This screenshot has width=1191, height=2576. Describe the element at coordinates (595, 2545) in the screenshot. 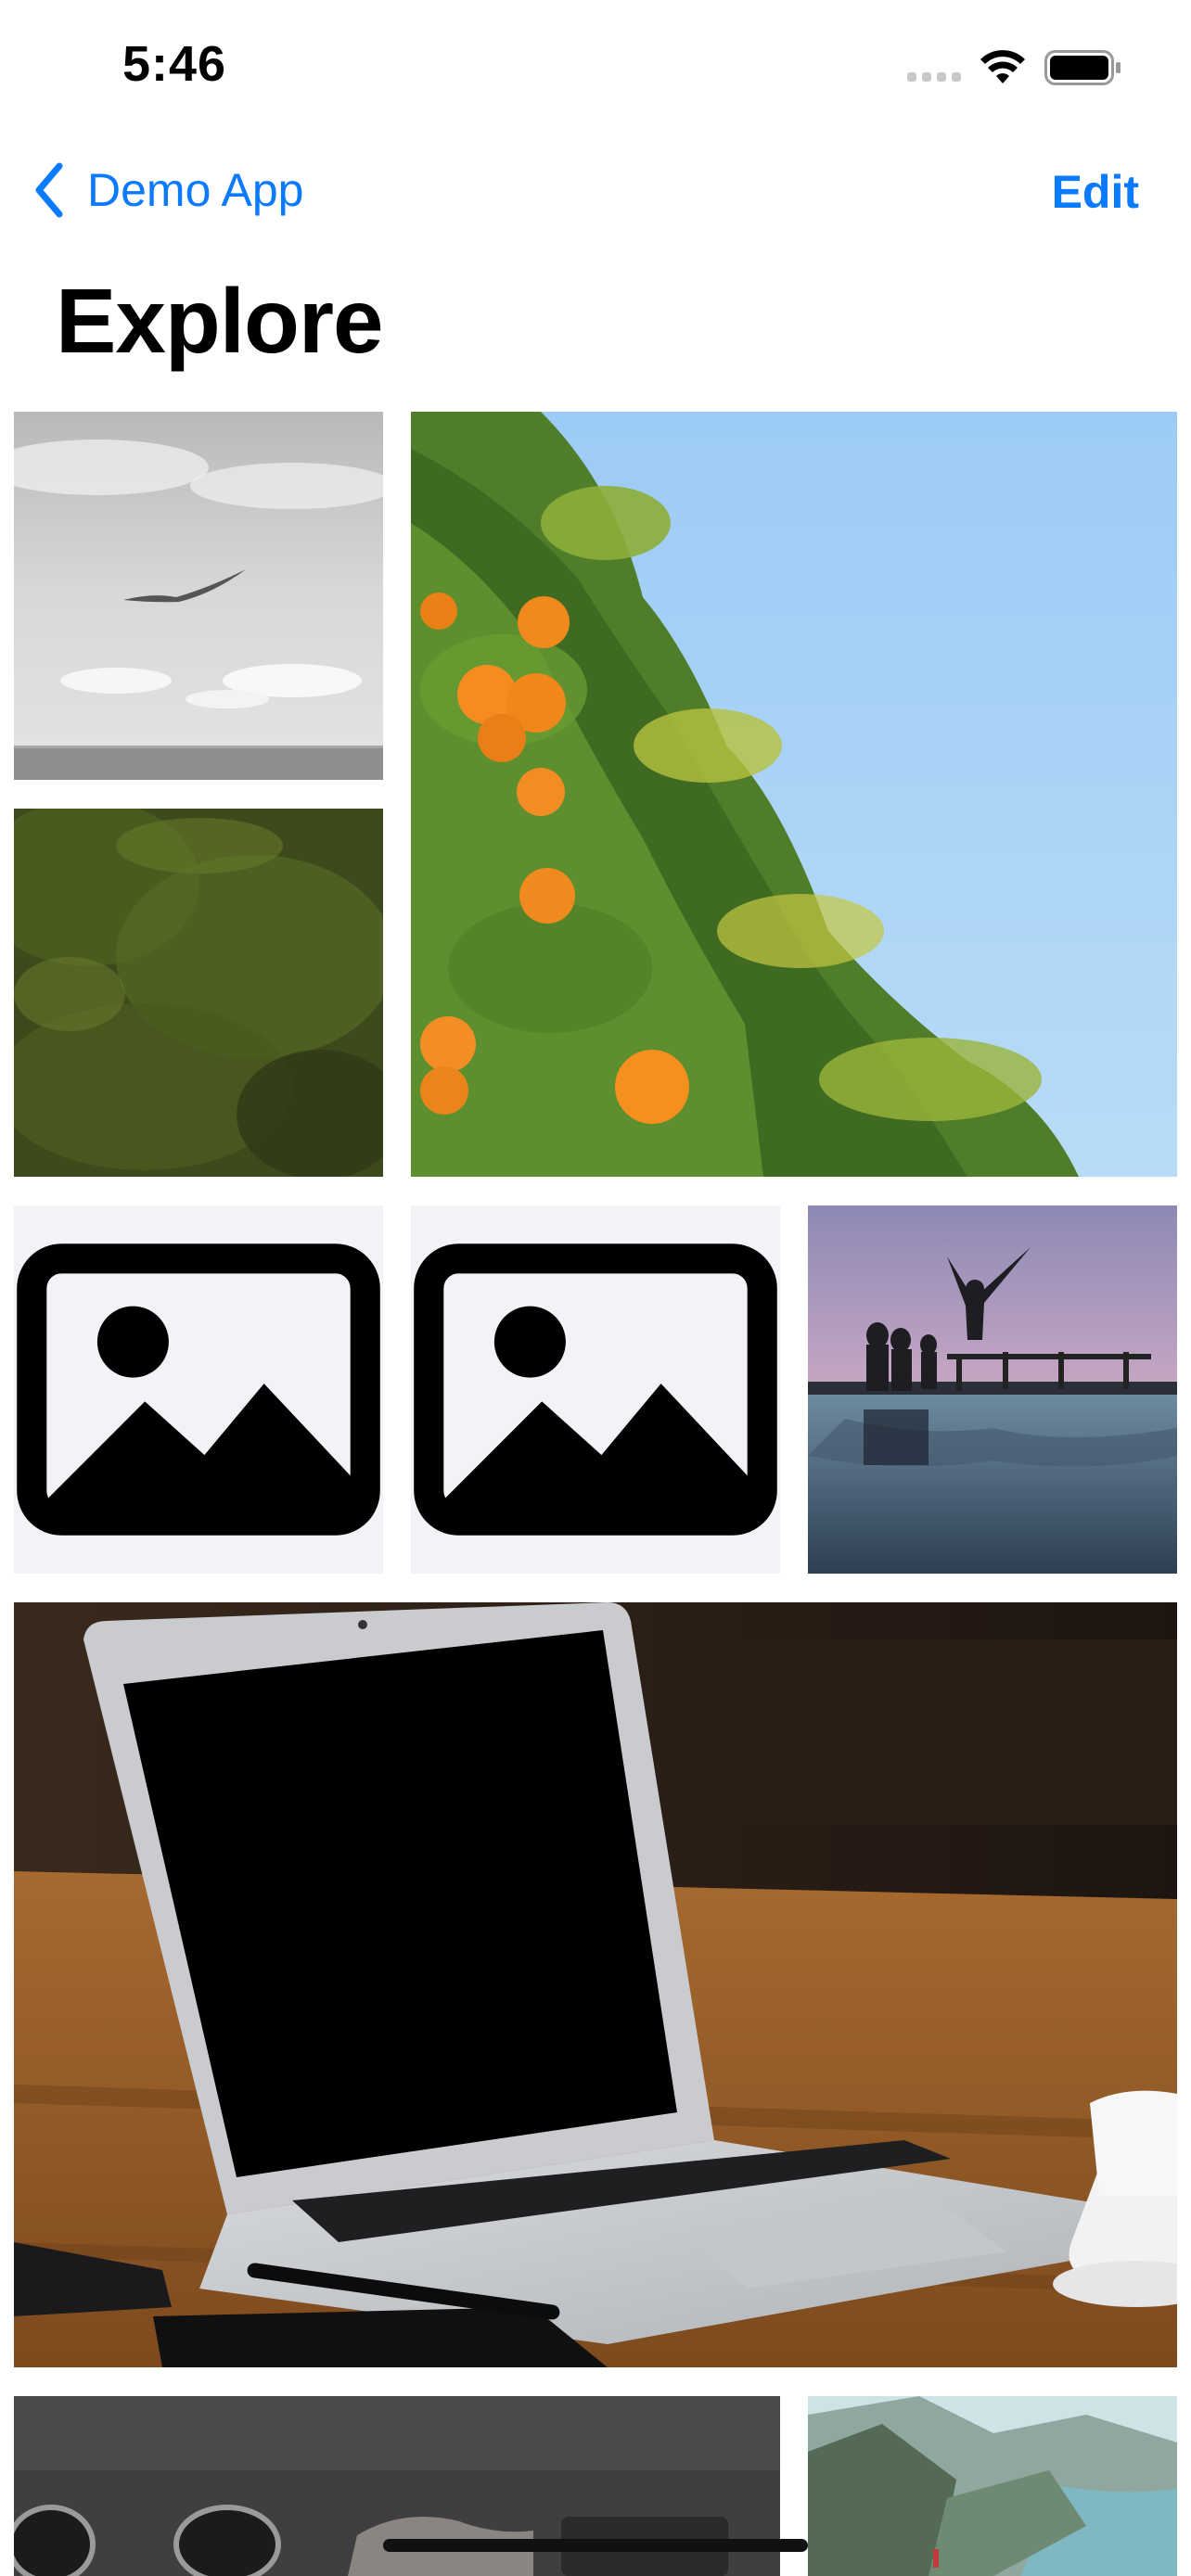

I see `home-indicator` at that location.